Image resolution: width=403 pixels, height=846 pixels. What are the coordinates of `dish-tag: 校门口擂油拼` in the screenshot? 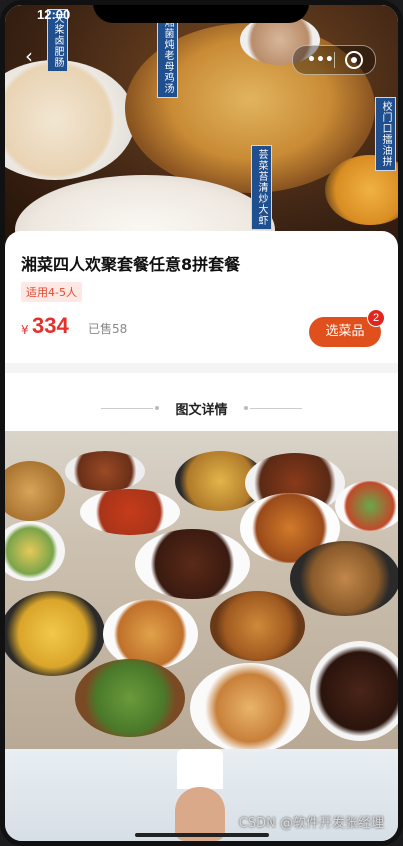 It's located at (385, 134).